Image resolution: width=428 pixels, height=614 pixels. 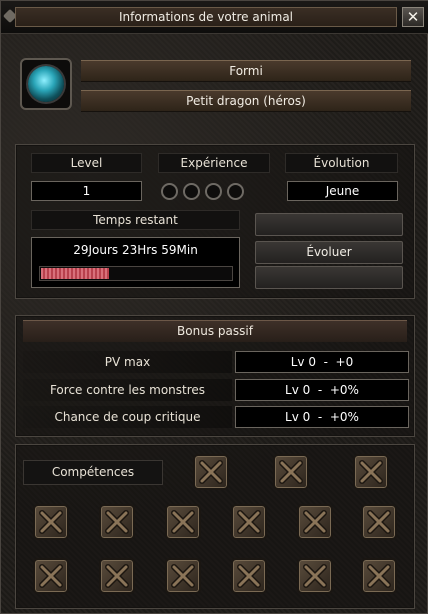 What do you see at coordinates (322, 417) in the screenshot?
I see `bonus-value-critical: Lv 0 - +0%` at bounding box center [322, 417].